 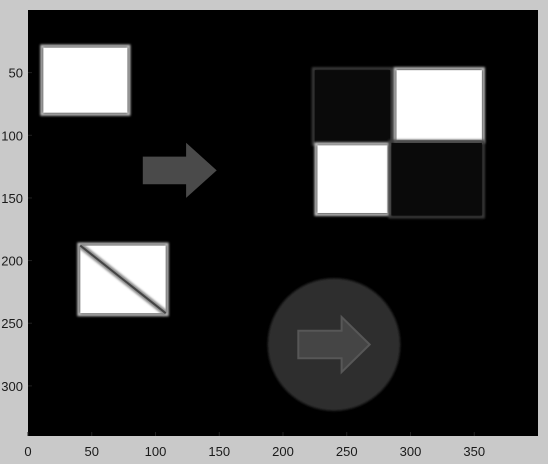 I want to click on checkerboard-bottom-right, so click(x=436, y=179).